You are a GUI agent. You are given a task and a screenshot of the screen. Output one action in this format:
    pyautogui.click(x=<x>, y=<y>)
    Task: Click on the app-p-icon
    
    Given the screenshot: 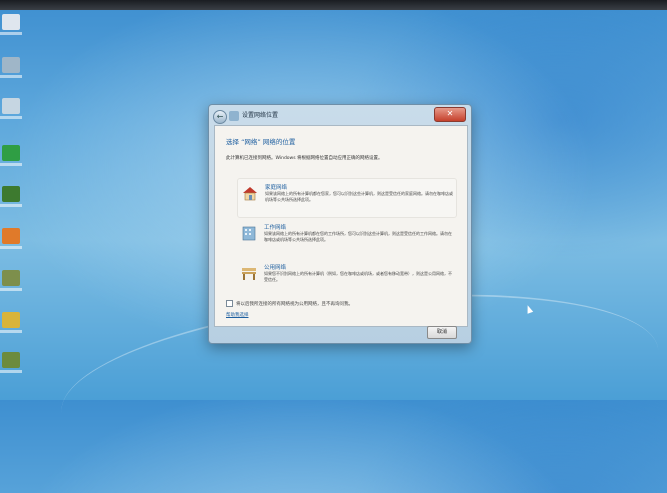 What is the action you would take?
    pyautogui.click(x=11, y=236)
    